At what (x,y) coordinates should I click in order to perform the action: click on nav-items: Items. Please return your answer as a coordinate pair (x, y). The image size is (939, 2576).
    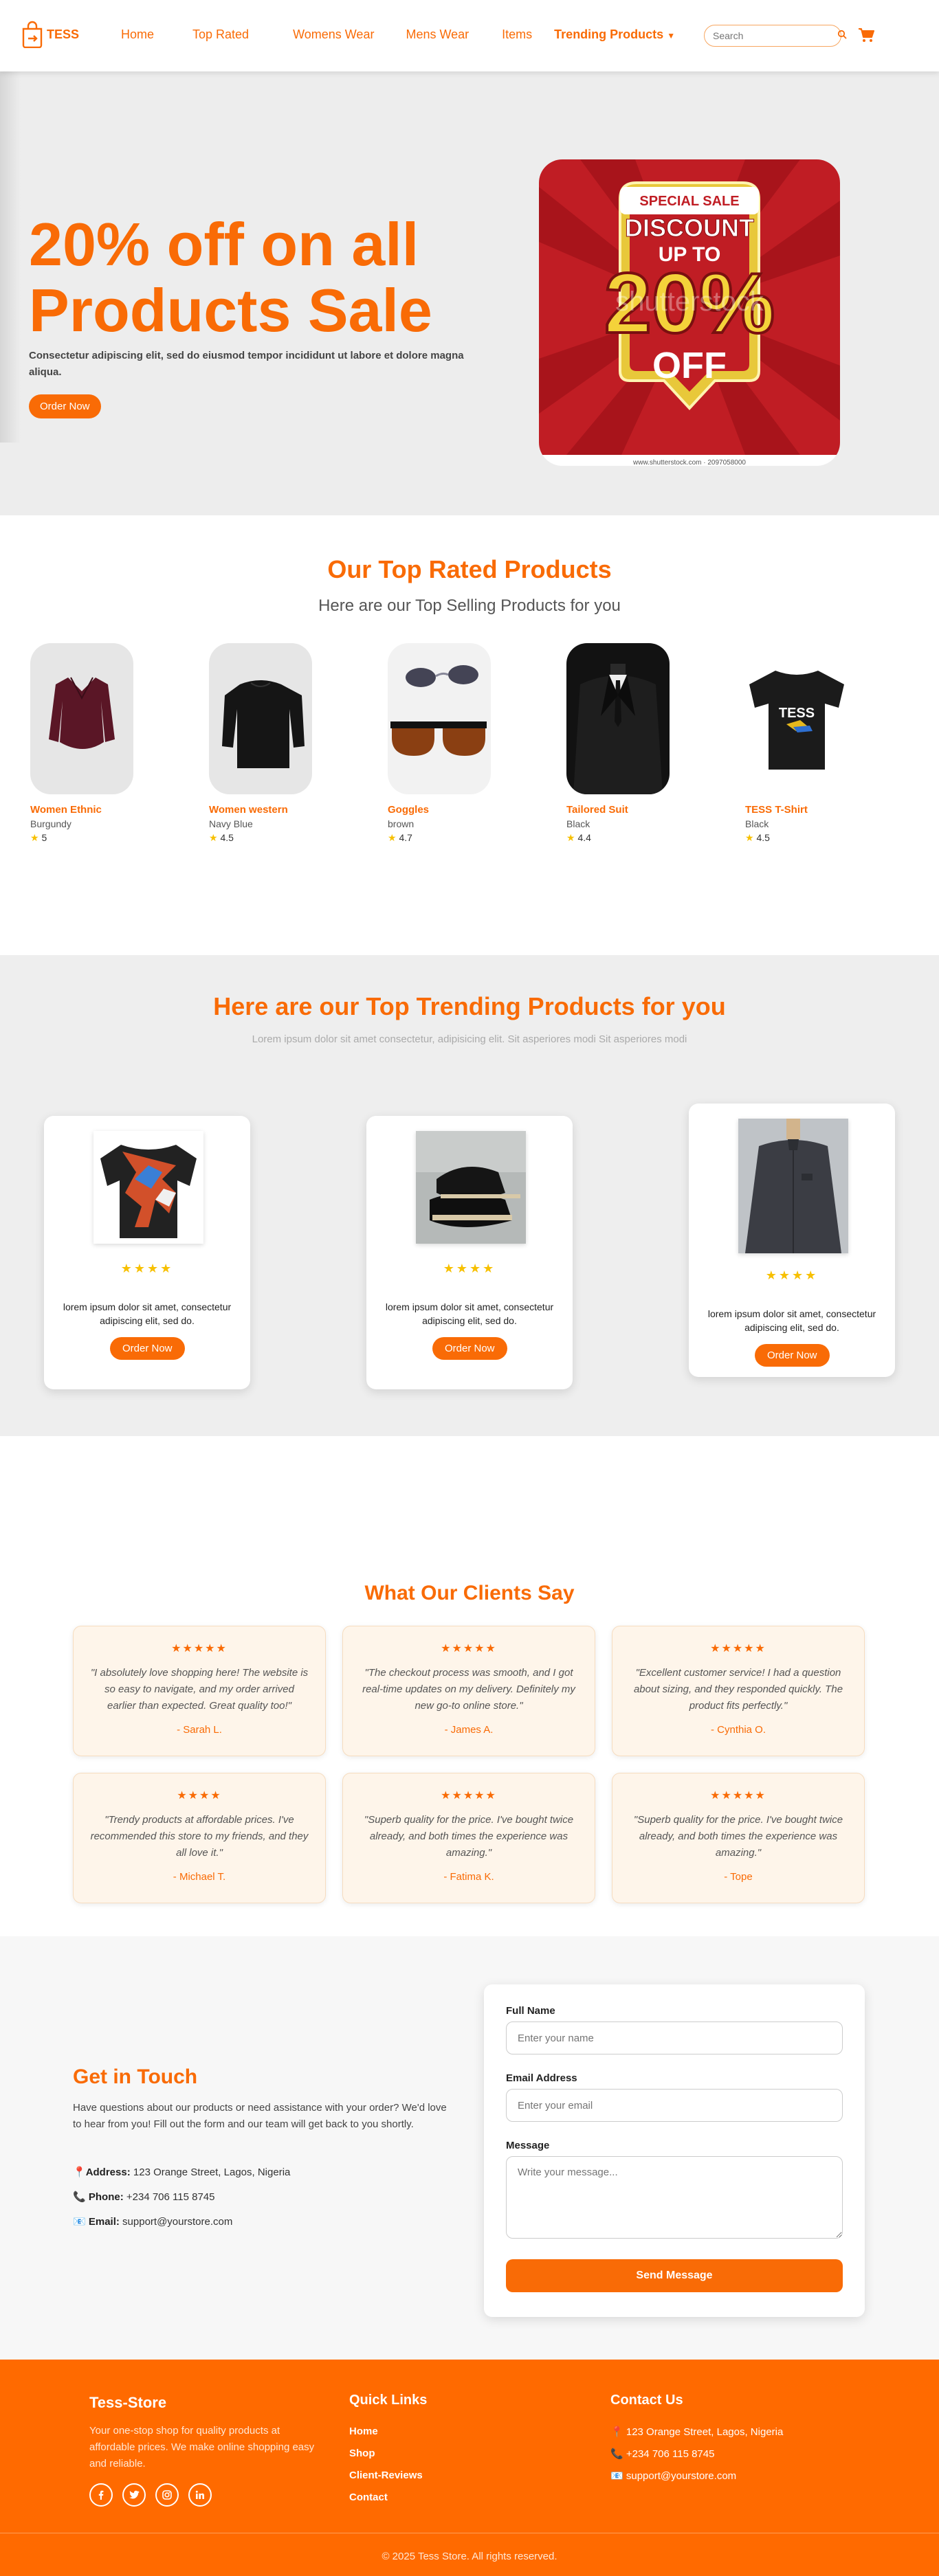
    Looking at the image, I should click on (517, 34).